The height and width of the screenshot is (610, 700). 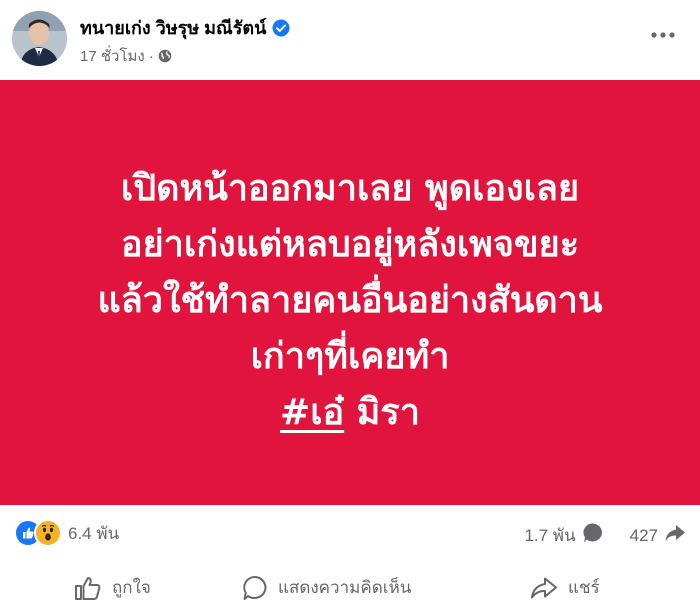 I want to click on engagement-stats: 6.4 พัน 1.7 พัน 427, so click(x=350, y=532).